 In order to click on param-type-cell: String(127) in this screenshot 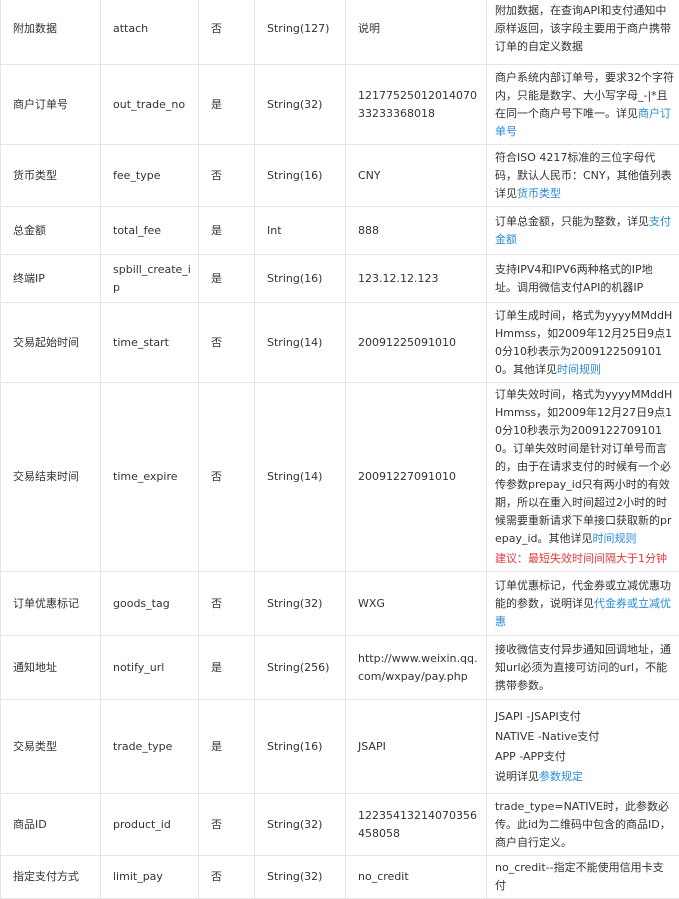, I will do `click(300, 32)`.